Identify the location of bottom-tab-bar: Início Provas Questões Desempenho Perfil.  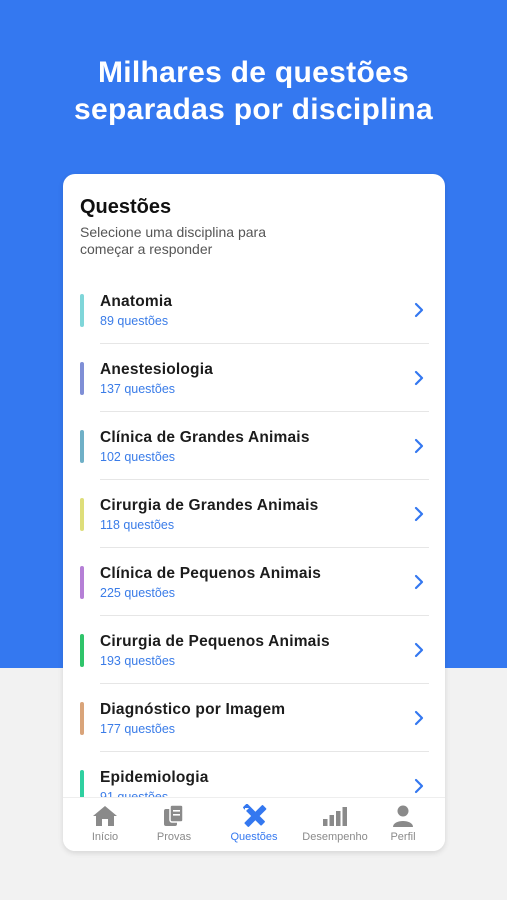
(254, 824).